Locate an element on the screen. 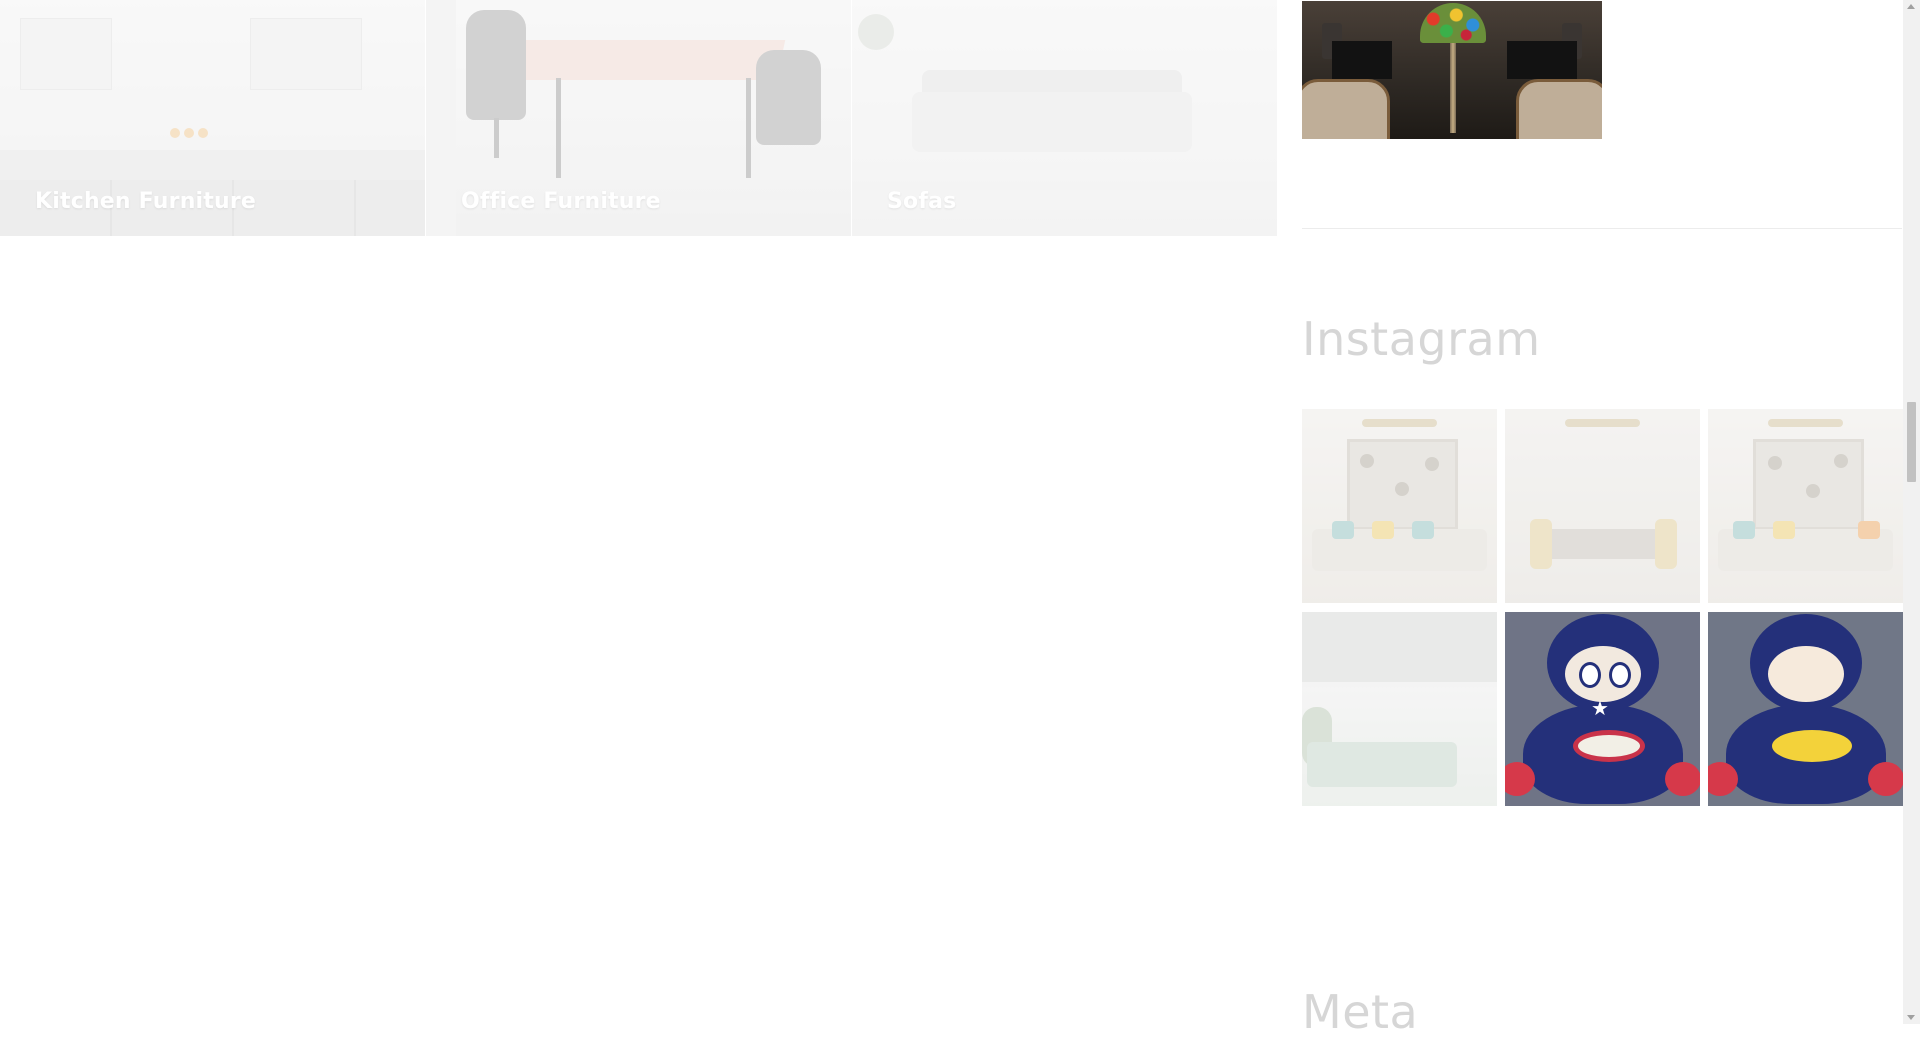 This screenshot has height=1039, width=1920. tiffany-lamp-image is located at coordinates (1452, 70).